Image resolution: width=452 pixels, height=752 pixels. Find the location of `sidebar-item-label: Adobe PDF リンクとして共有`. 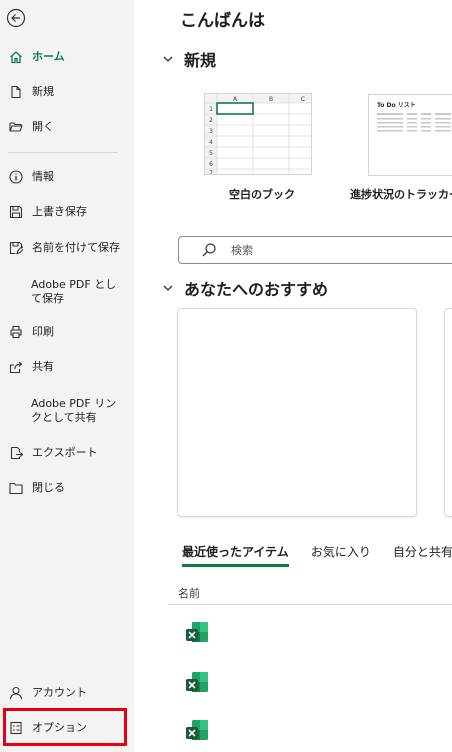

sidebar-item-label: Adobe PDF リンクとして共有 is located at coordinates (74, 410).